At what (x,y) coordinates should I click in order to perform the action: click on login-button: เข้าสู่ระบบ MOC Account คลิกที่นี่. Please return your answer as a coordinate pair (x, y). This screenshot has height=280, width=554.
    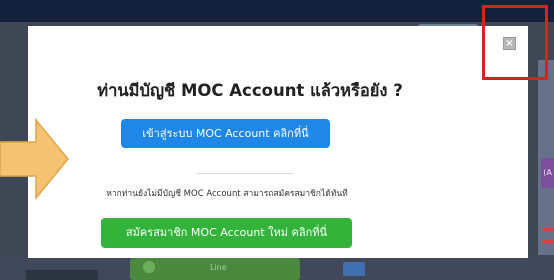
    Looking at the image, I should click on (225, 133).